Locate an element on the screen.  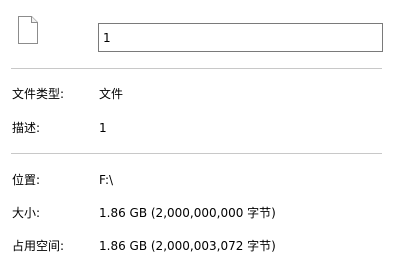
location-label: 位置: is located at coordinates (26, 180).